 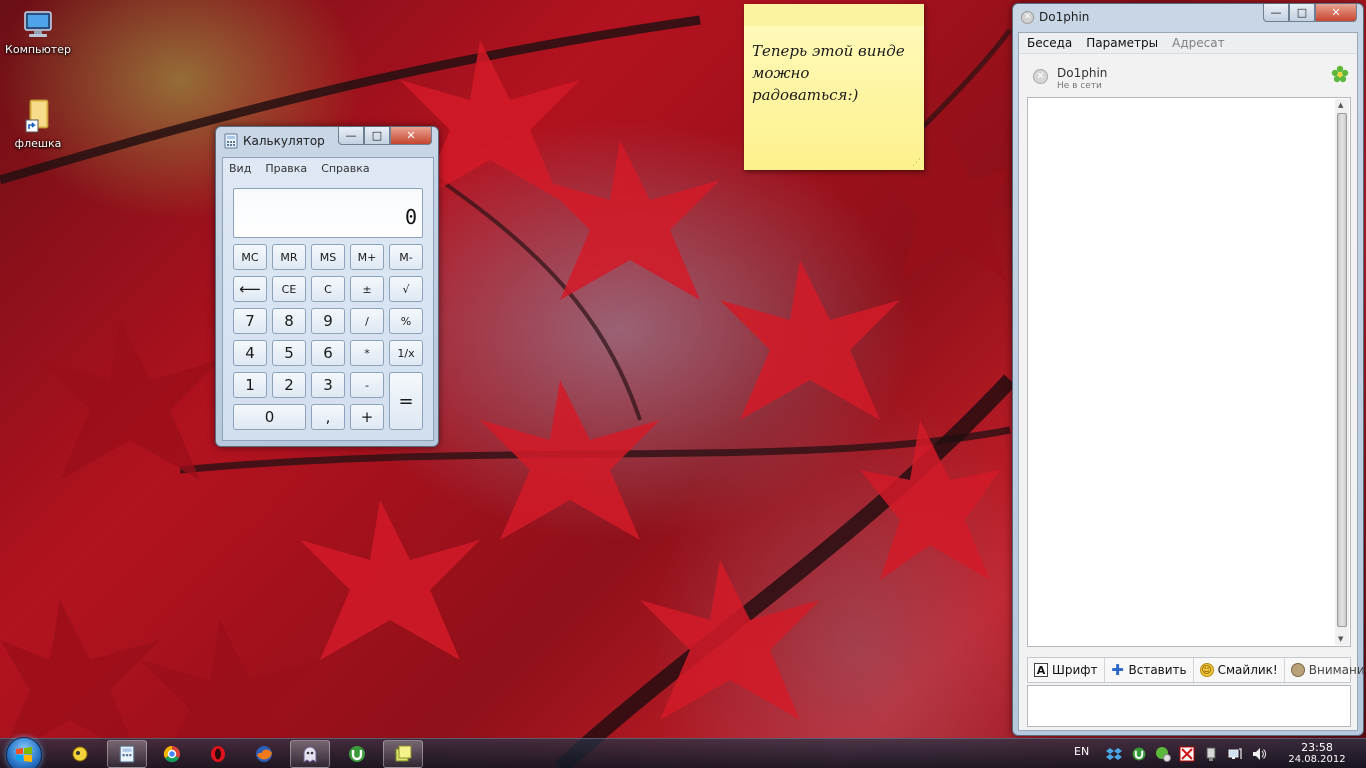 I want to click on sticky-note-line: можно радоваться:), so click(x=805, y=84).